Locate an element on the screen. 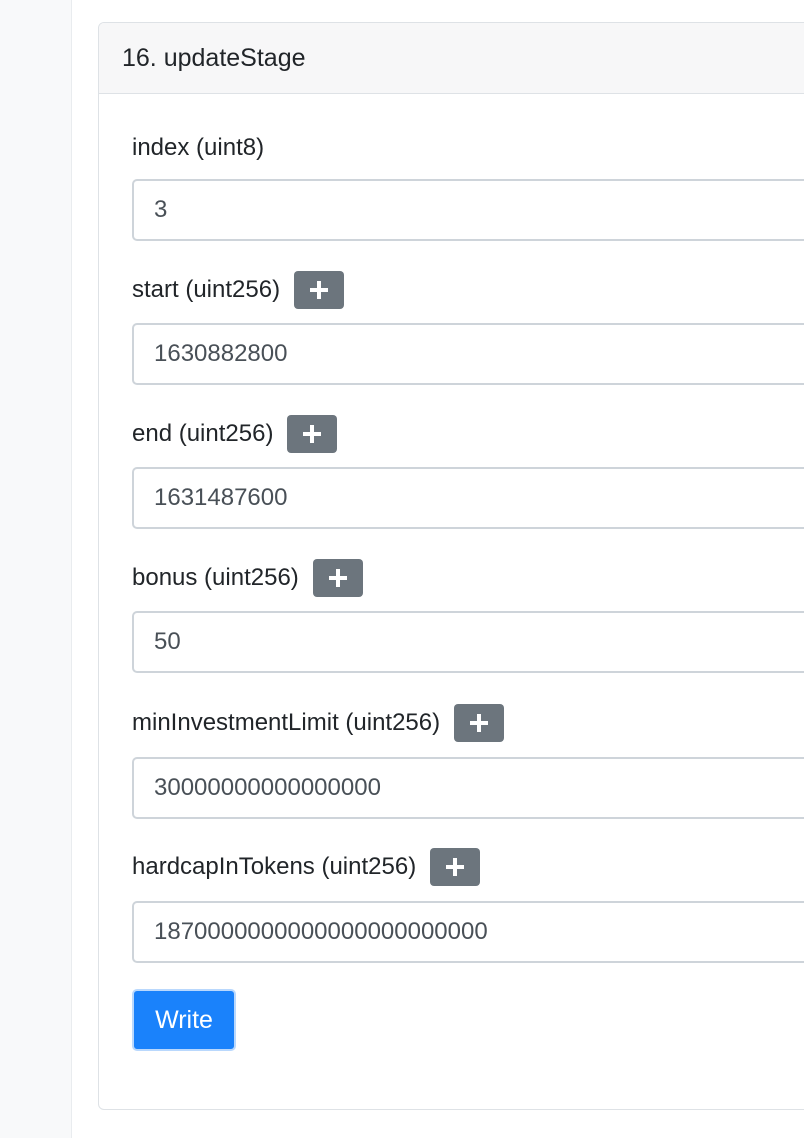 The height and width of the screenshot is (1138, 804). end-input is located at coordinates (468, 498).